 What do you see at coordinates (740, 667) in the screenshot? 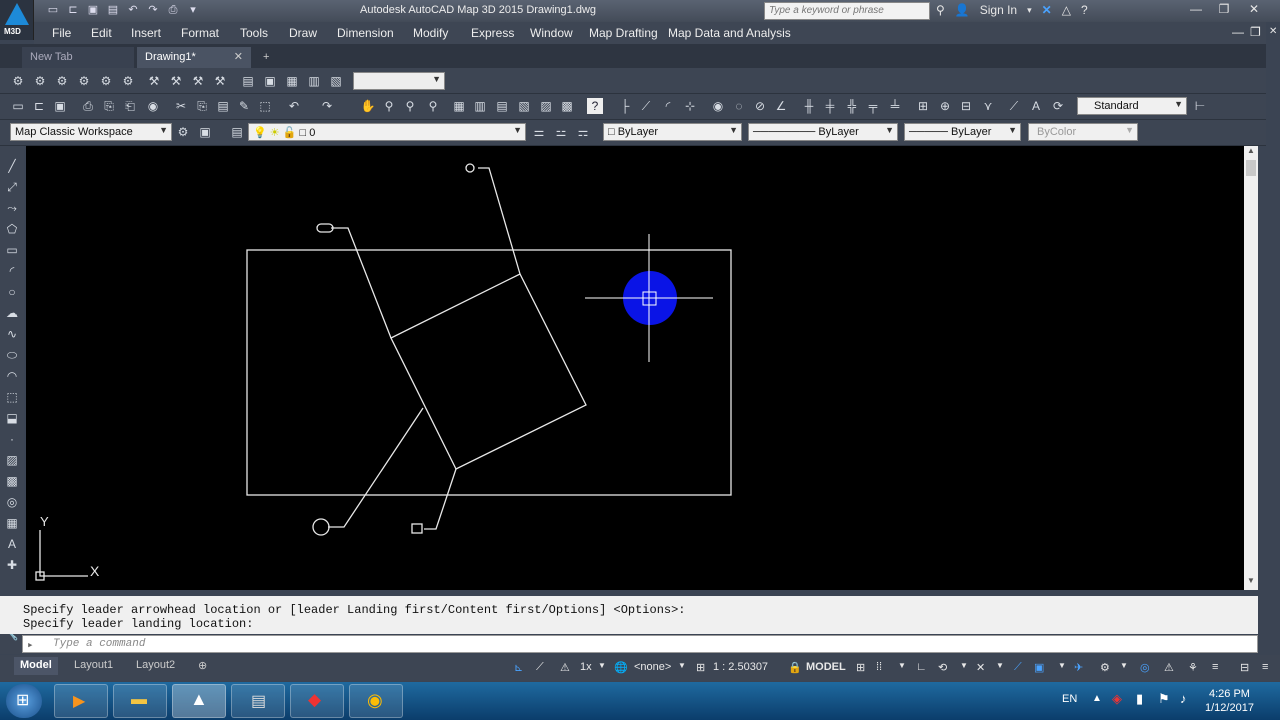
I see `viewport-scale: 1 : 2.50307` at bounding box center [740, 667].